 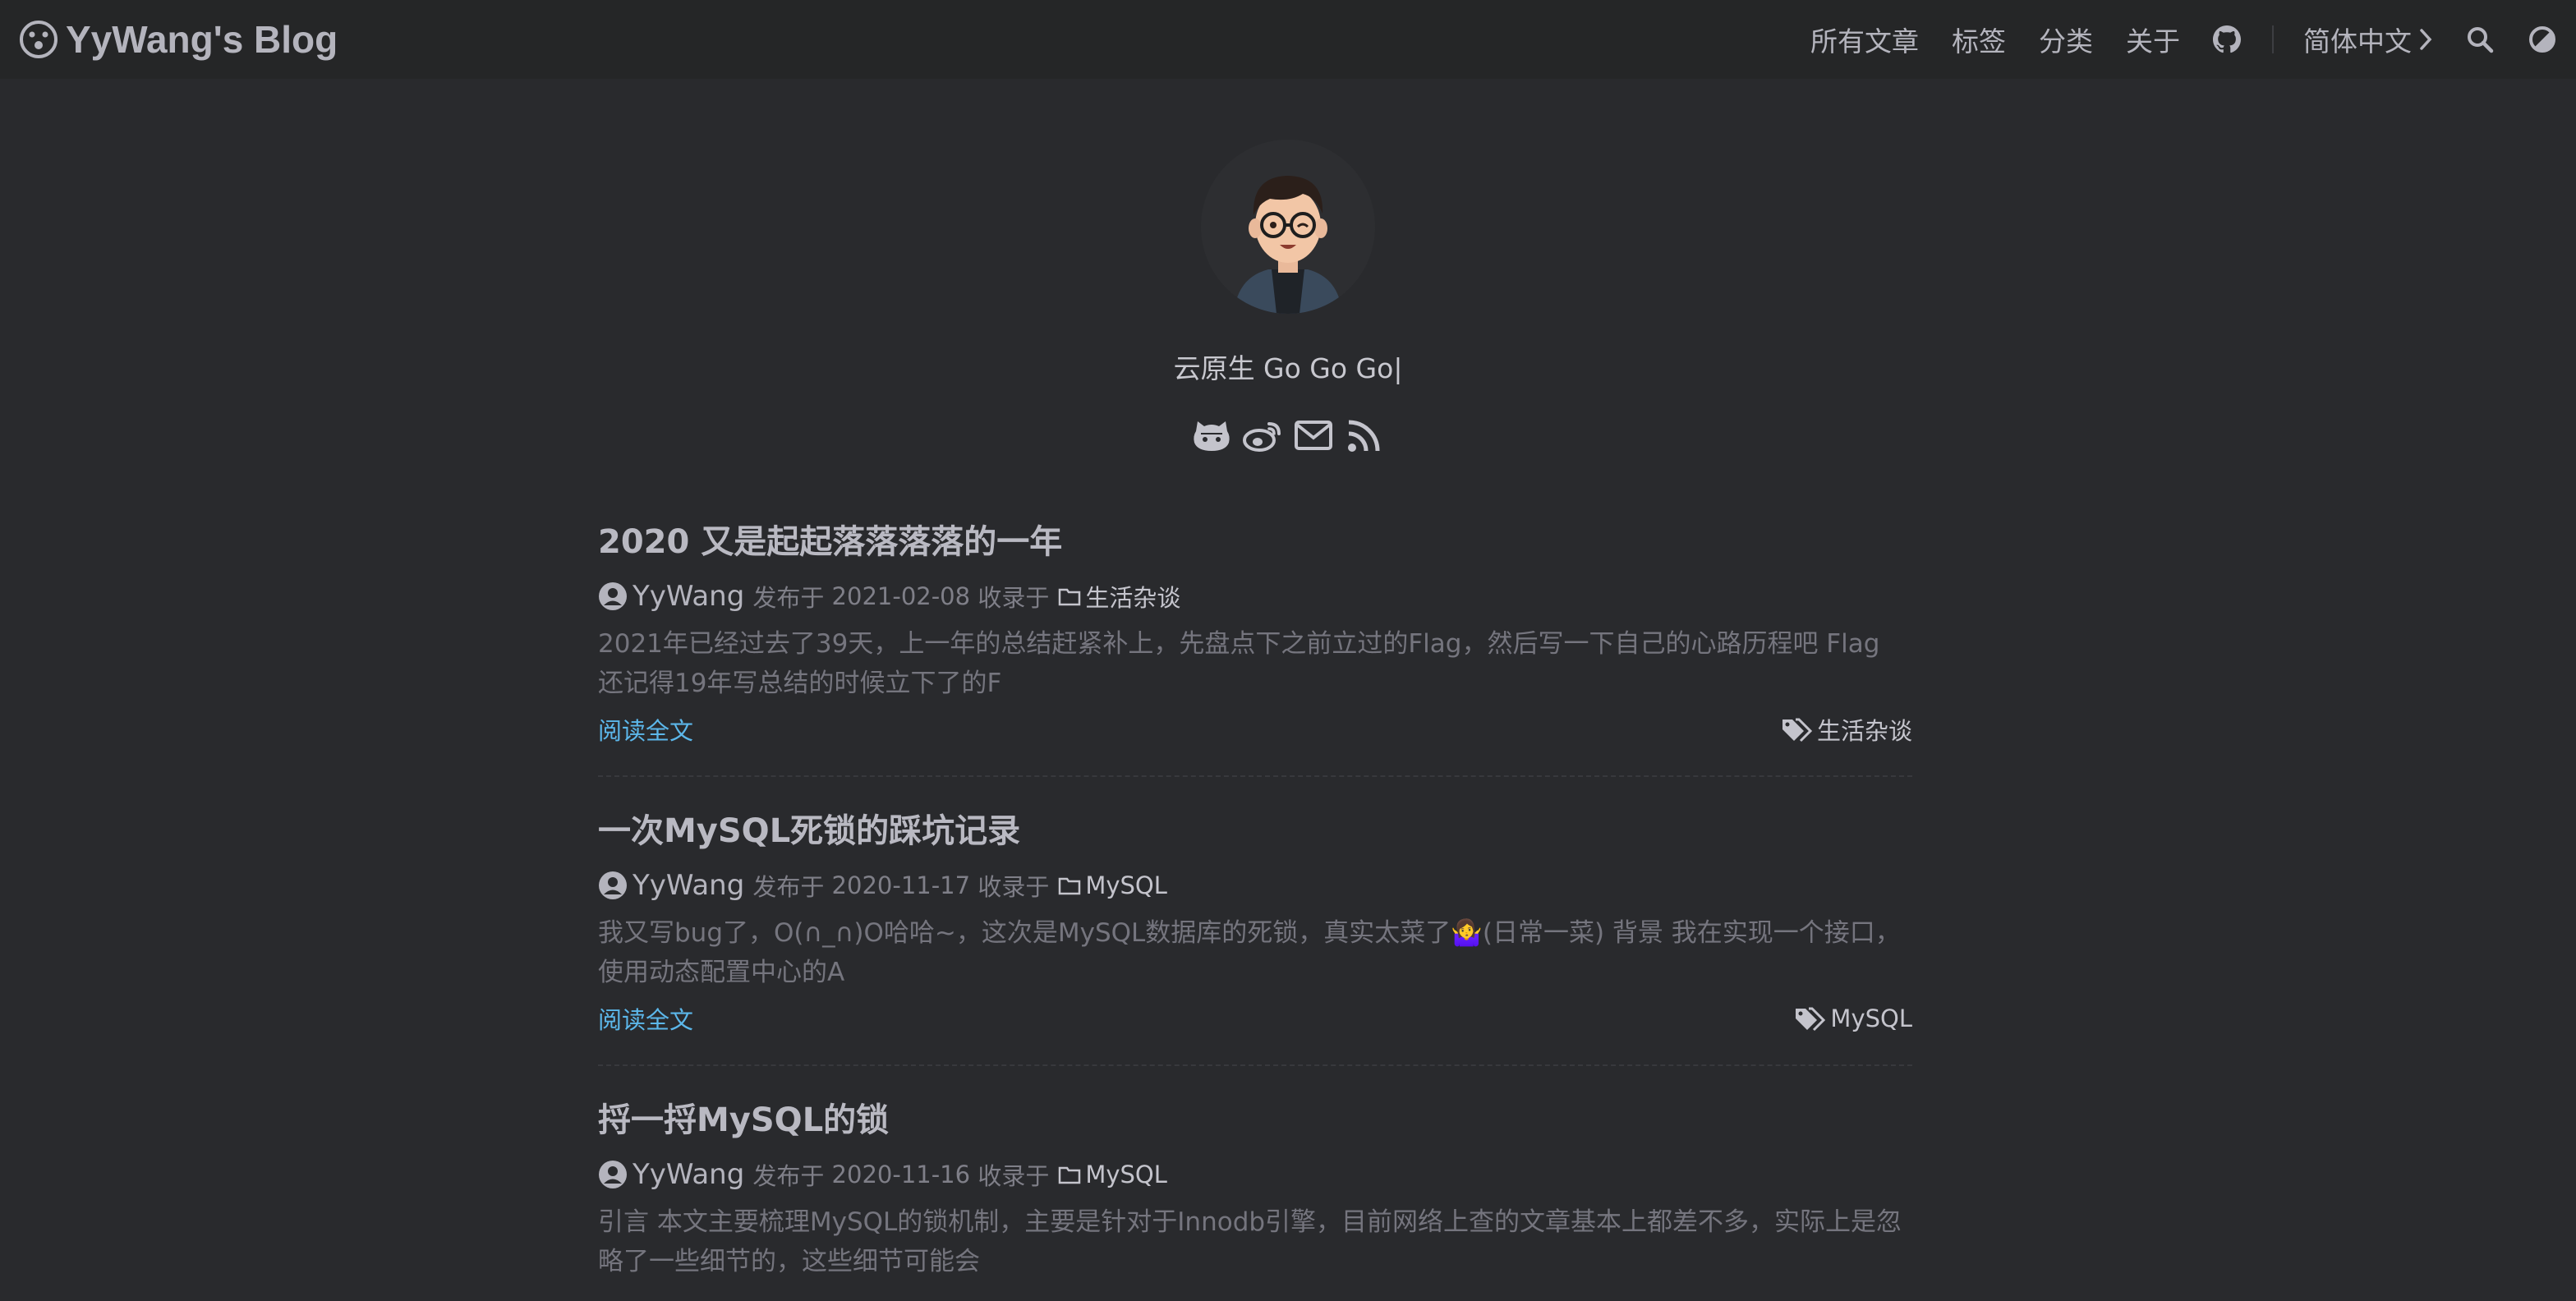 I want to click on avatar-illustration, so click(x=1288, y=227).